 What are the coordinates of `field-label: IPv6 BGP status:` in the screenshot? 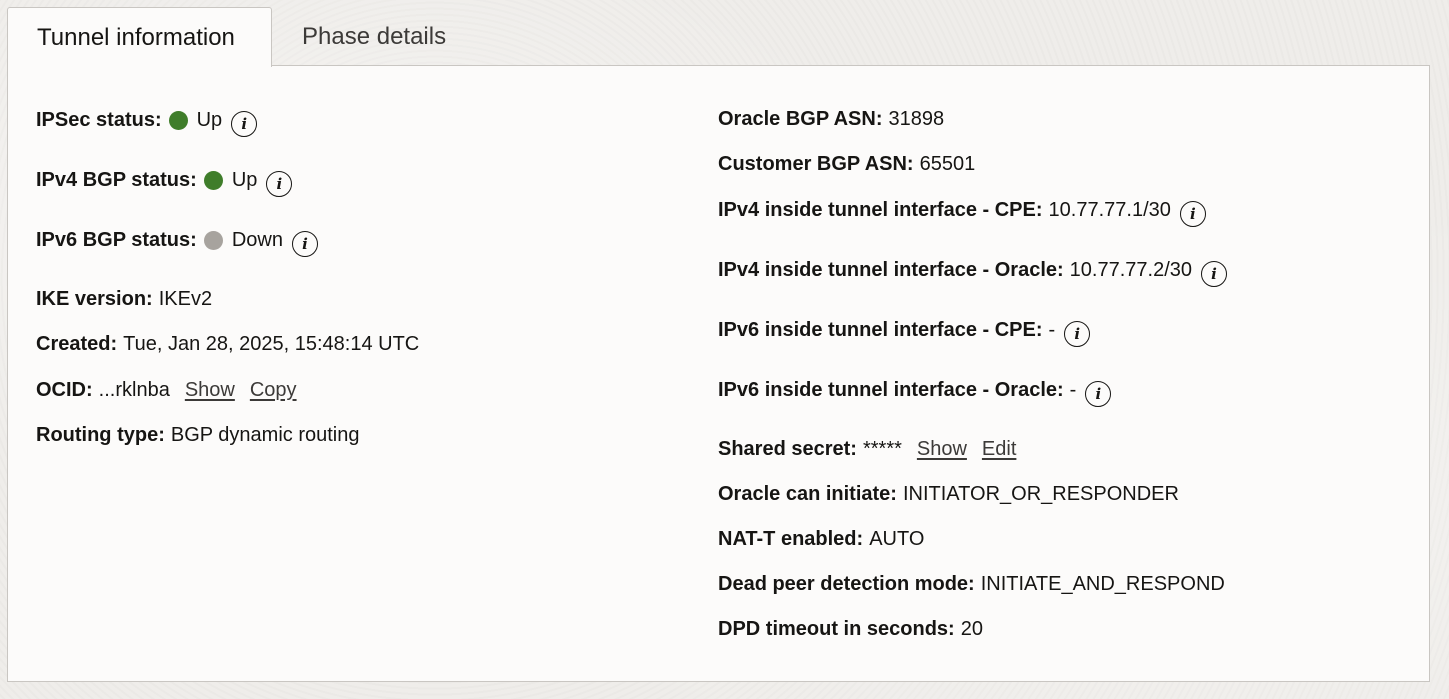 It's located at (116, 240).